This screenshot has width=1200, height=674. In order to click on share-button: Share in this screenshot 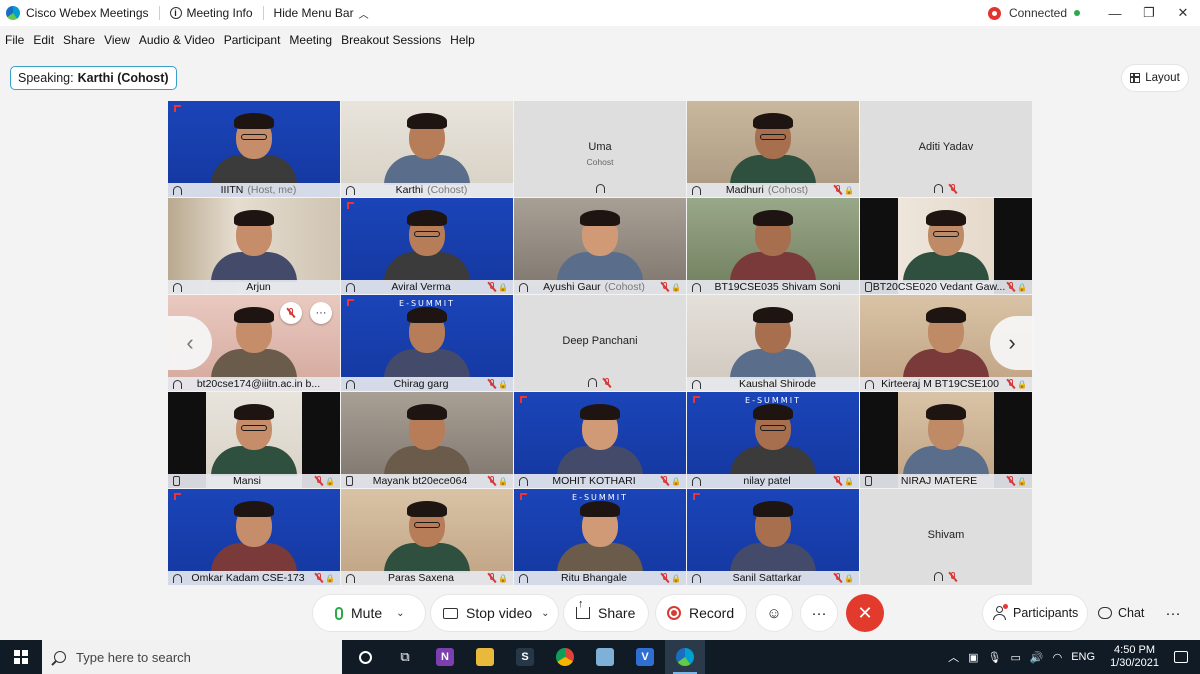, I will do `click(606, 613)`.